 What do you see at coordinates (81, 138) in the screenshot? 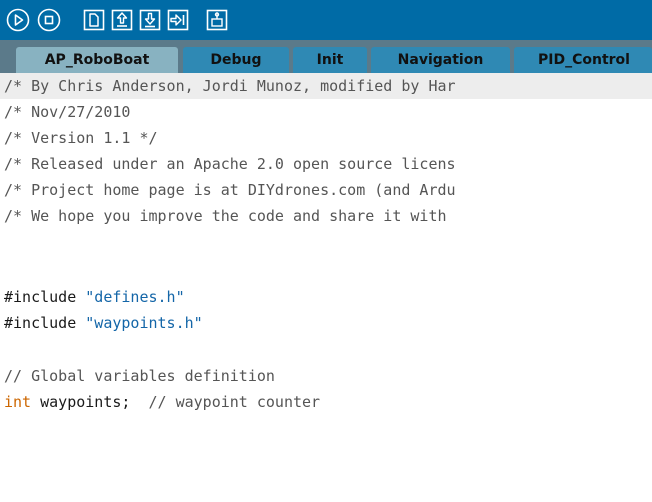
I see `code-comment: /* Version 1.1 */` at bounding box center [81, 138].